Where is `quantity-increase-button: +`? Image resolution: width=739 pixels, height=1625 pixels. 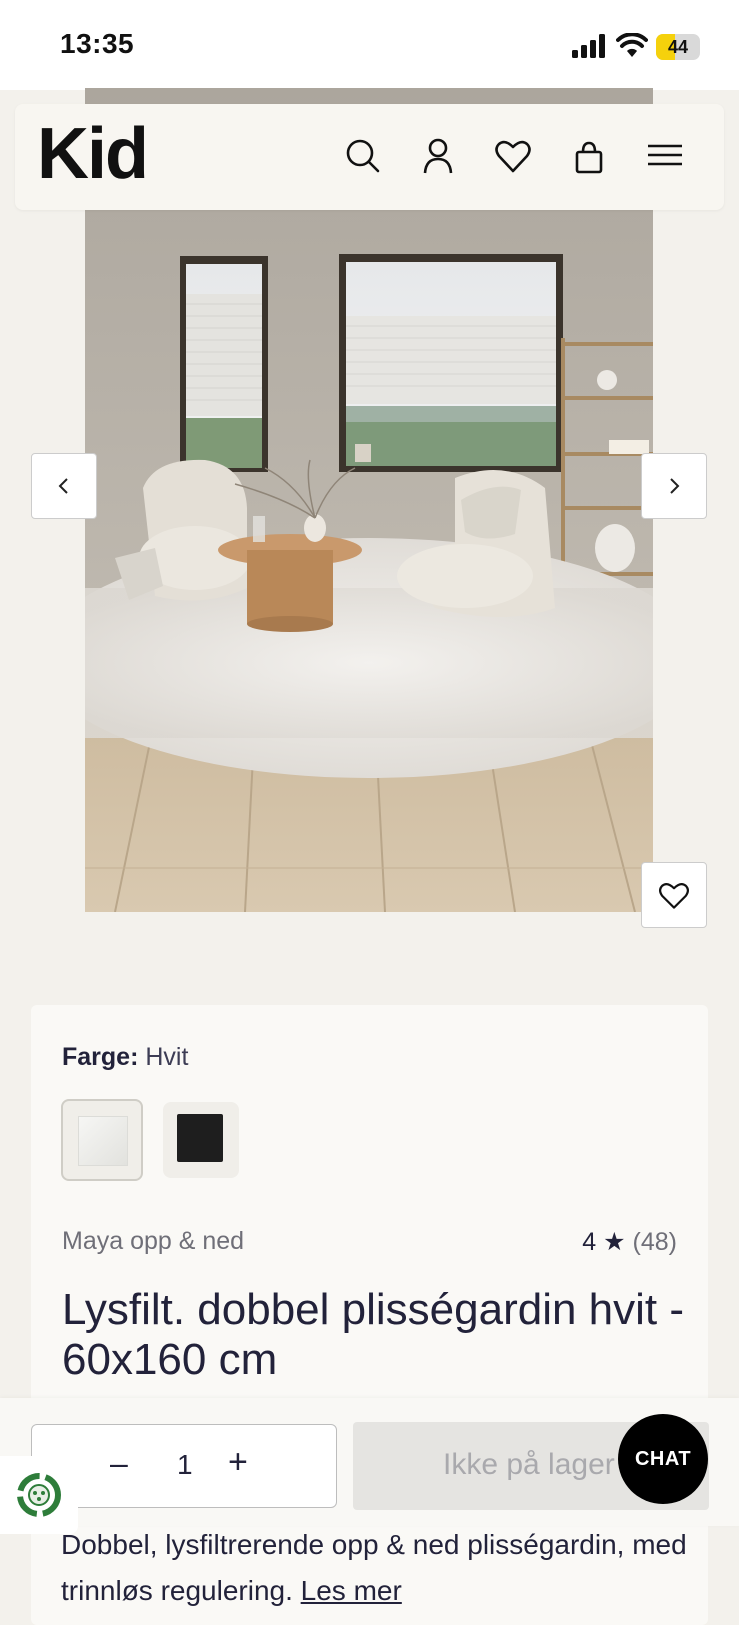
quantity-increase-button: + is located at coordinates (238, 1462).